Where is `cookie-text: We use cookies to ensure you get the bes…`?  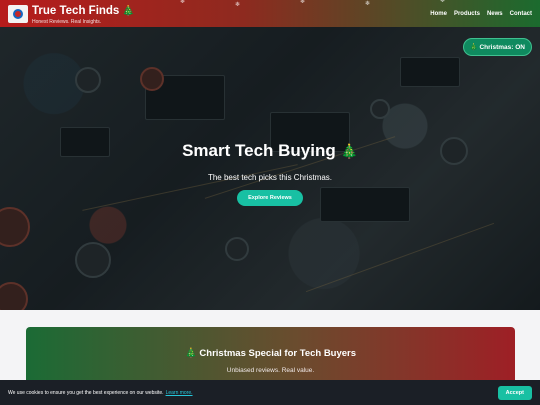
cookie-text: We use cookies to ensure you get the bes… is located at coordinates (86, 392).